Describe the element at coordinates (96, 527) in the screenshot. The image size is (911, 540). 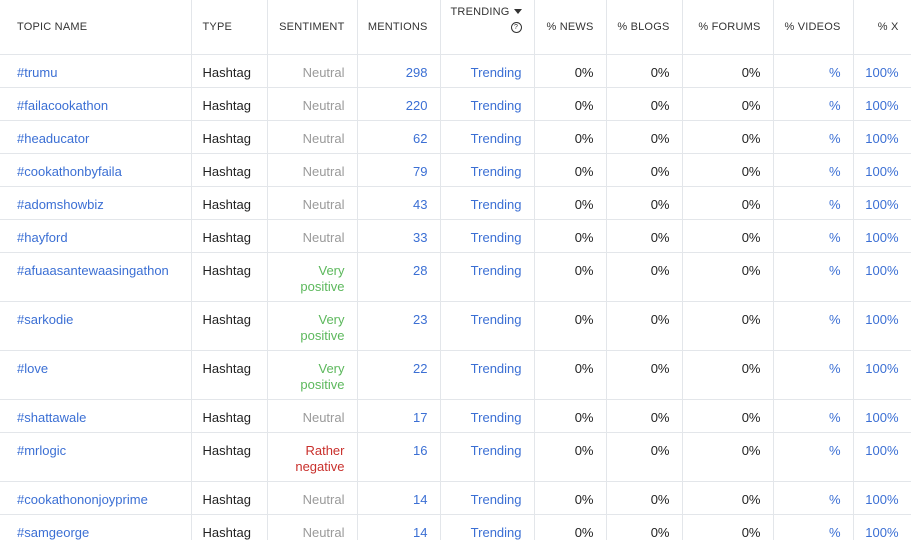
I see `topic-name-link: #samgeorge` at that location.